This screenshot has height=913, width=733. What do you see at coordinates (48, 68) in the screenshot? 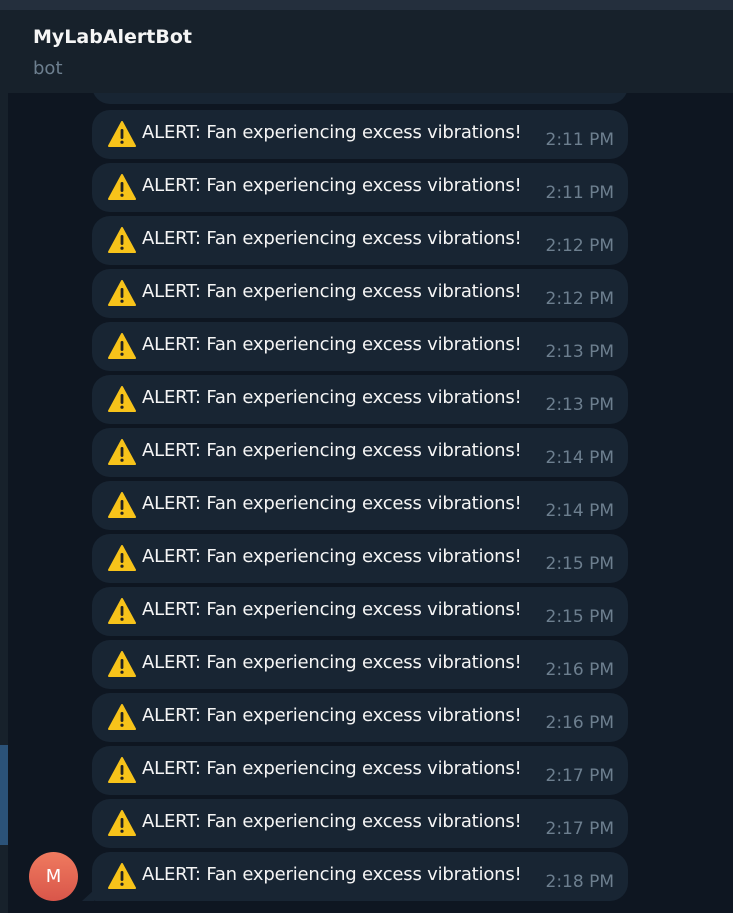
I see `chat-subtitle: bot` at bounding box center [48, 68].